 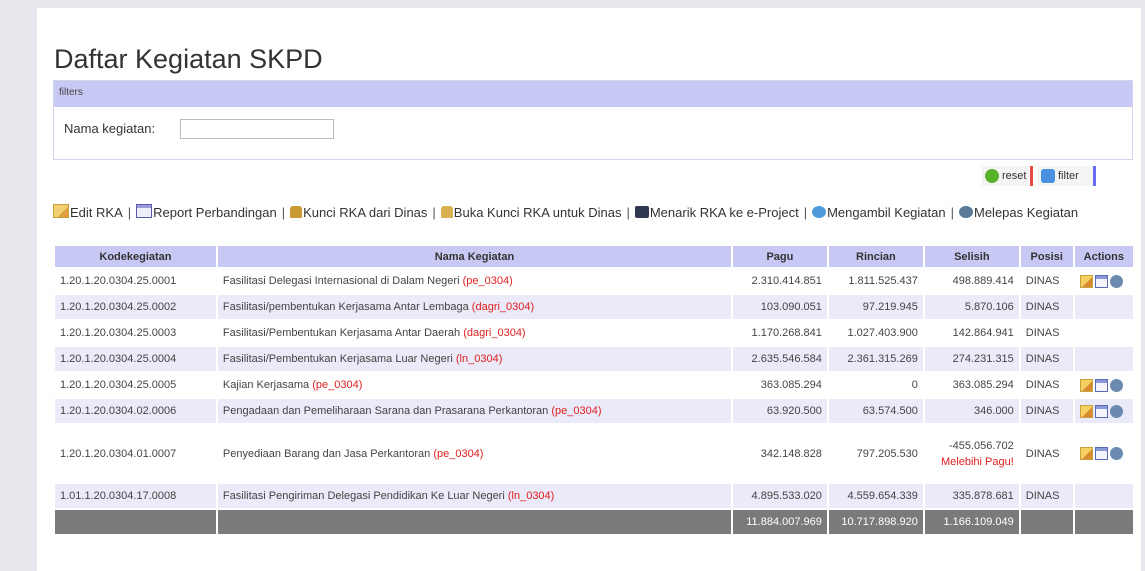 I want to click on lock-icon, so click(x=296, y=212).